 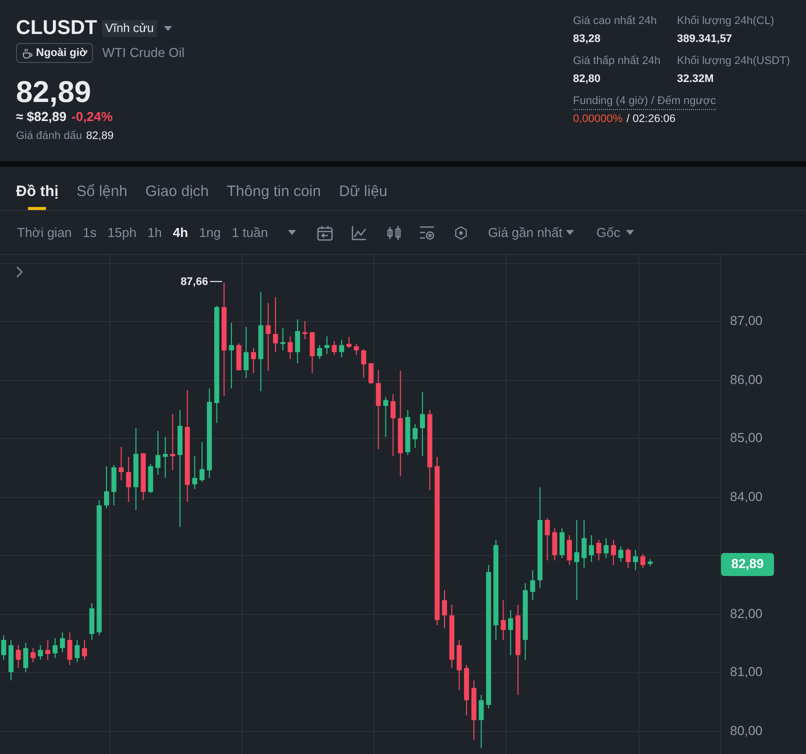 I want to click on y-axis-tick-label: 82,00, so click(x=746, y=614).